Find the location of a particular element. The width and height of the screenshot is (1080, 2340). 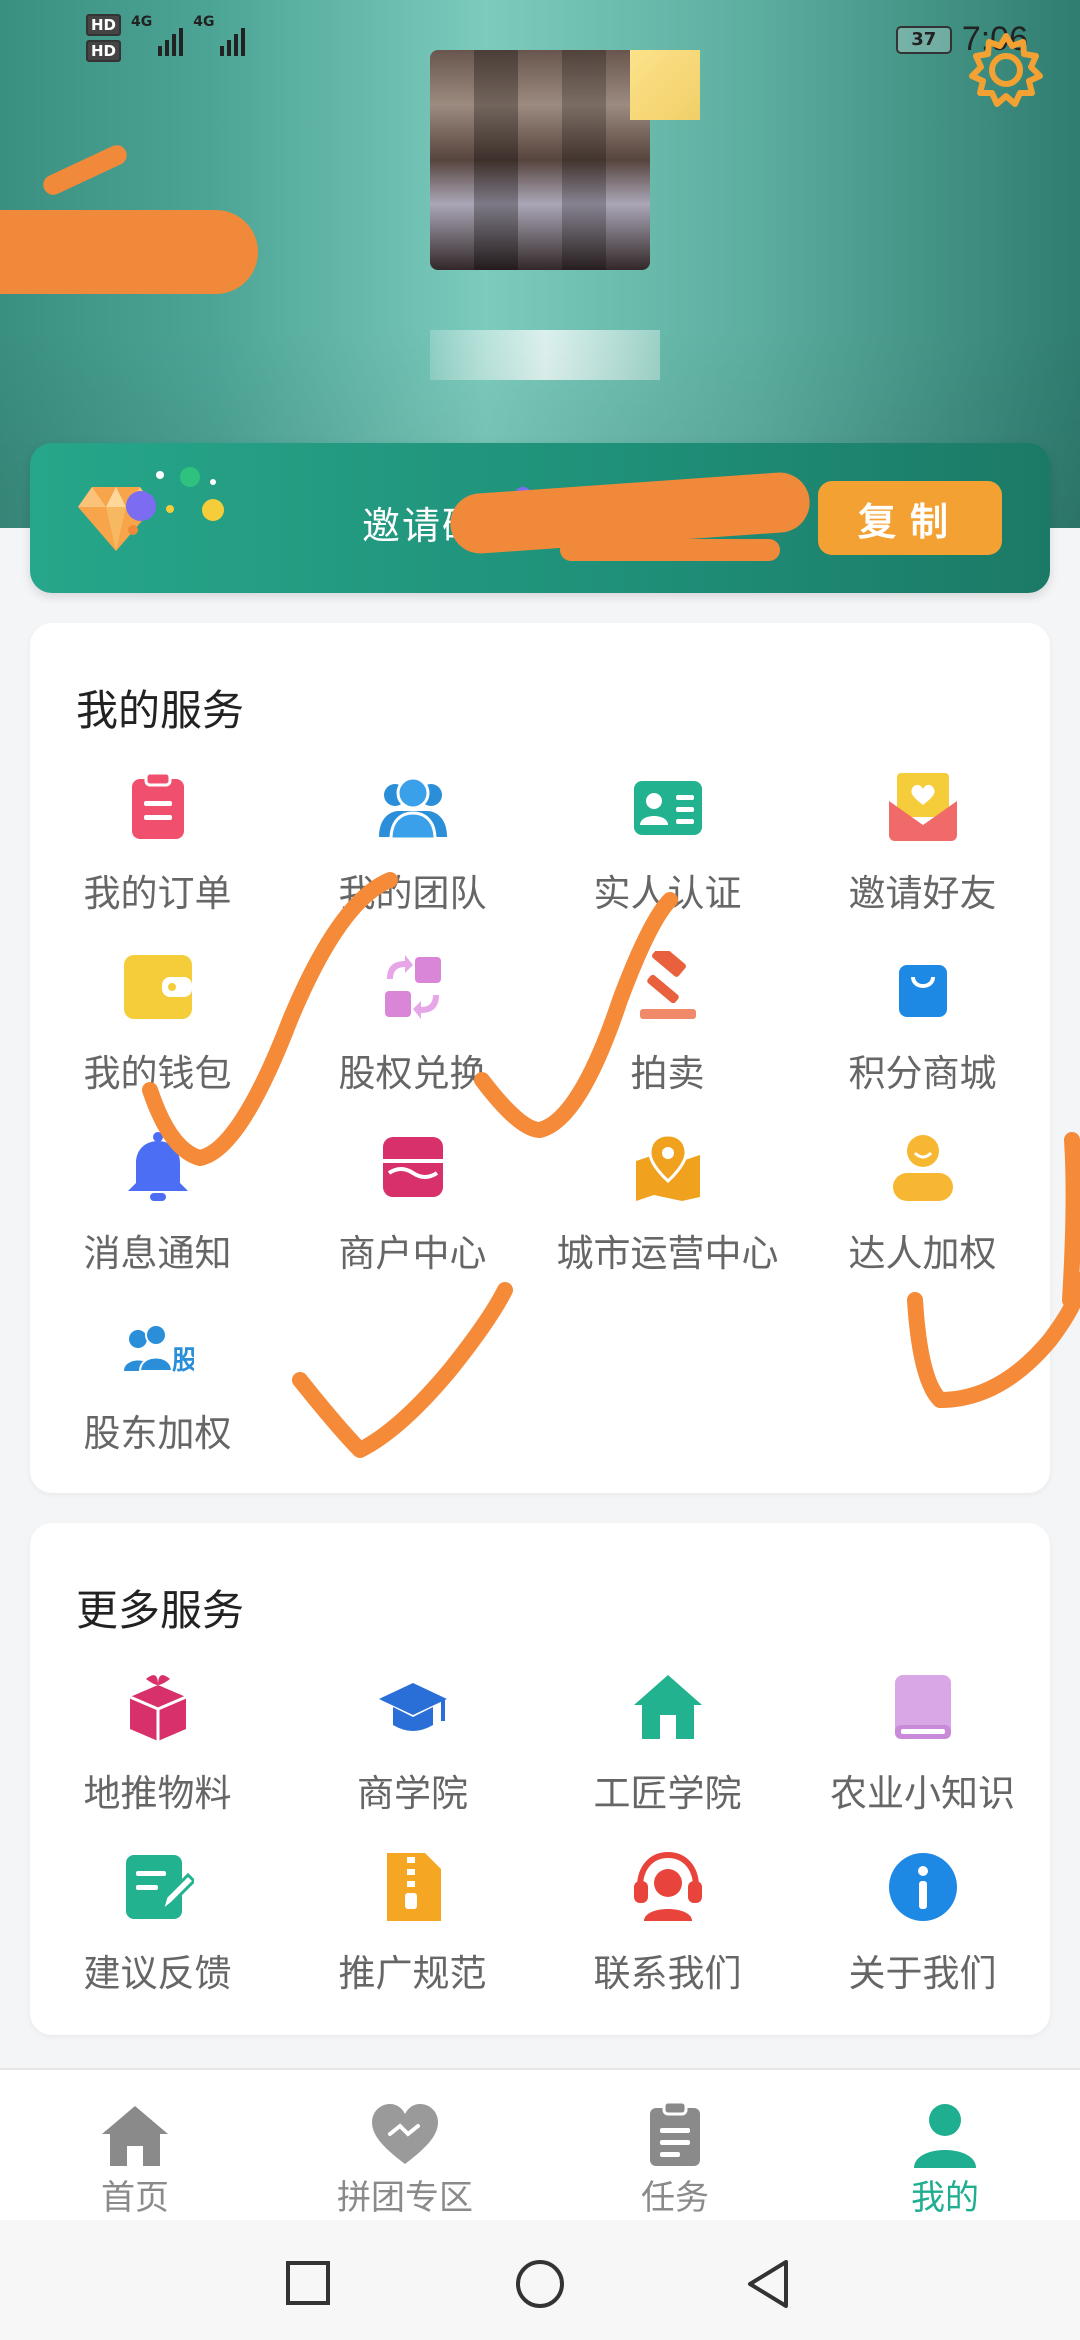

nav-tasks: 任务 is located at coordinates (675, 2146).